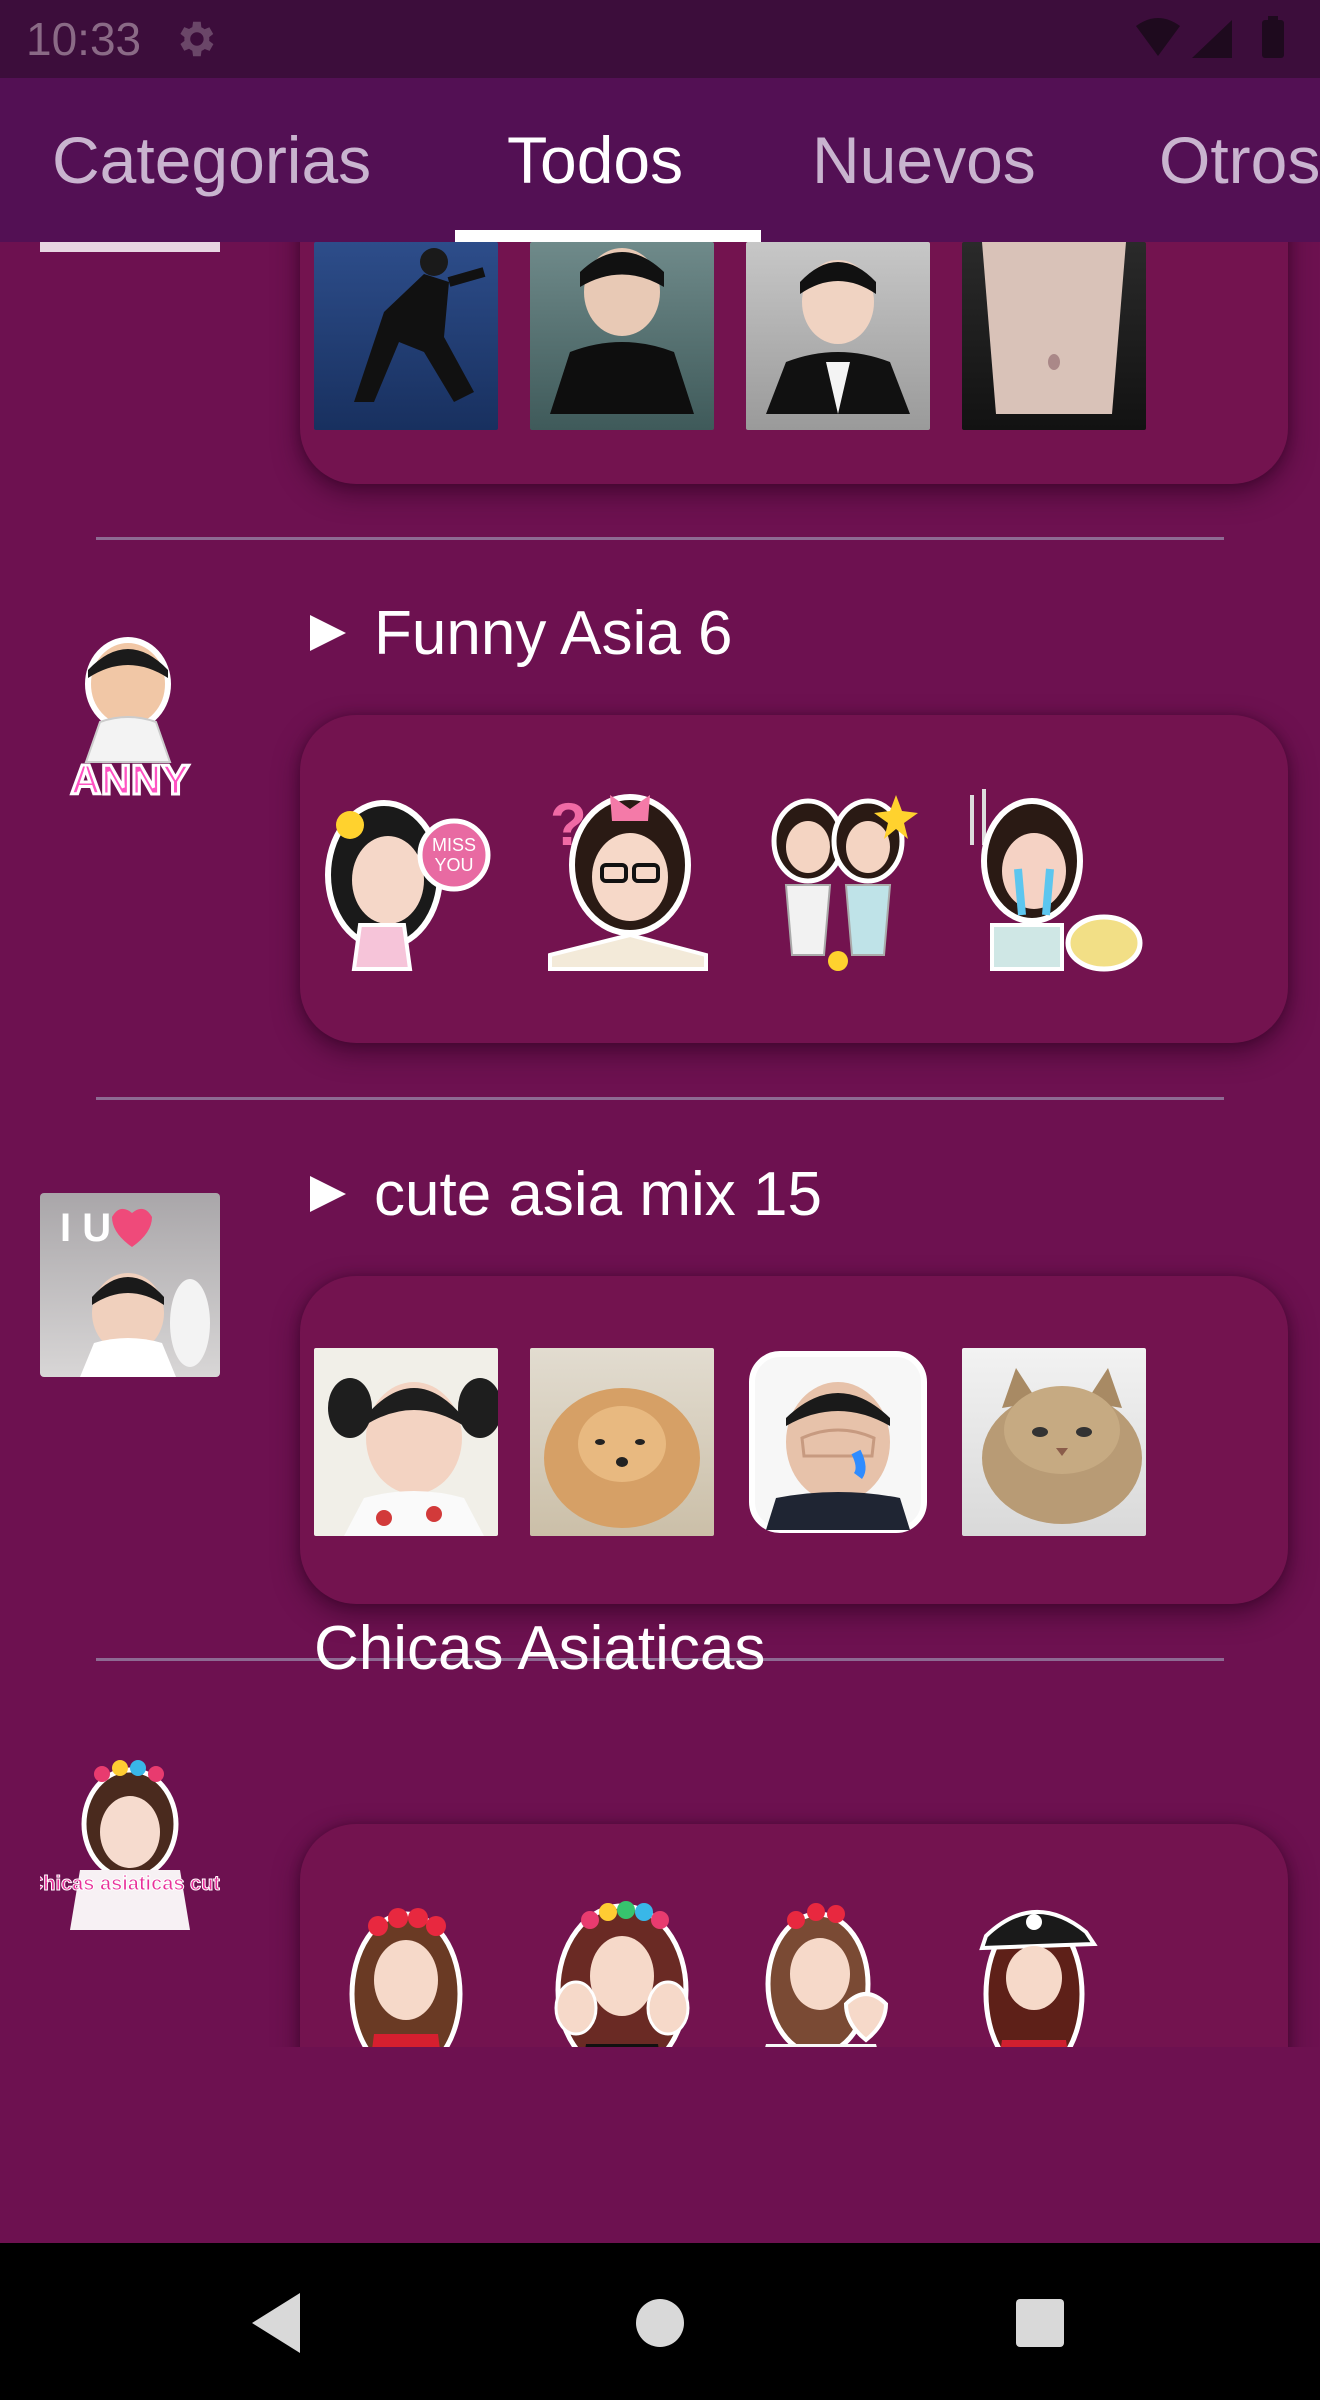 Image resolution: width=1320 pixels, height=2400 pixels. Describe the element at coordinates (406, 1977) in the screenshot. I see `flower-crown-girl-sticker` at that location.